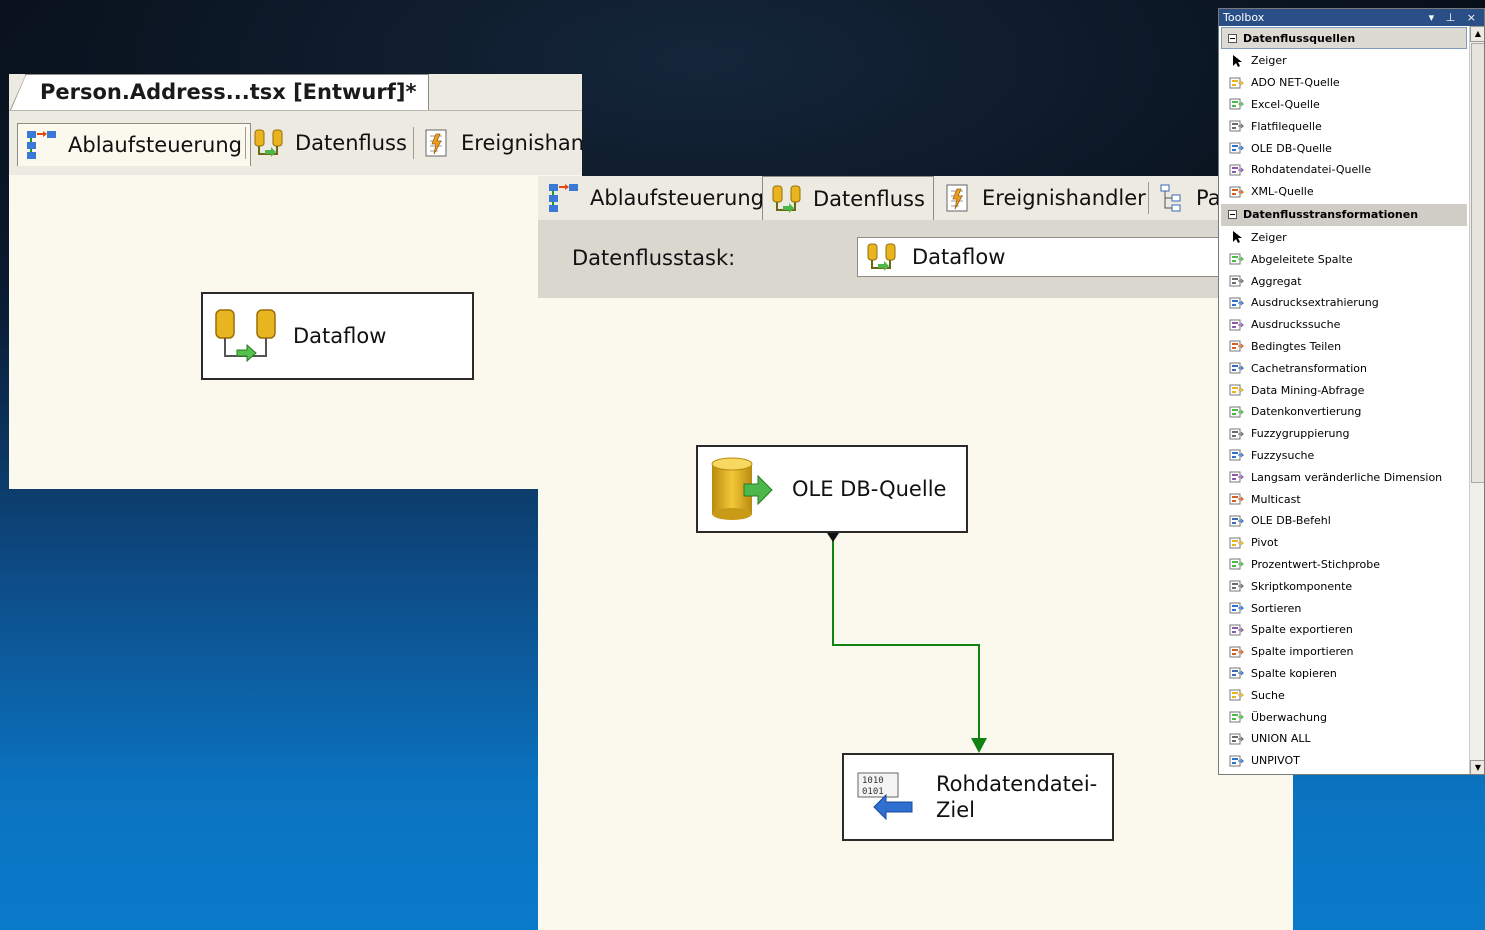 This screenshot has height=930, width=1485. What do you see at coordinates (1344, 83) in the screenshot?
I see `toolbox-item: ADO NET-Quelle` at bounding box center [1344, 83].